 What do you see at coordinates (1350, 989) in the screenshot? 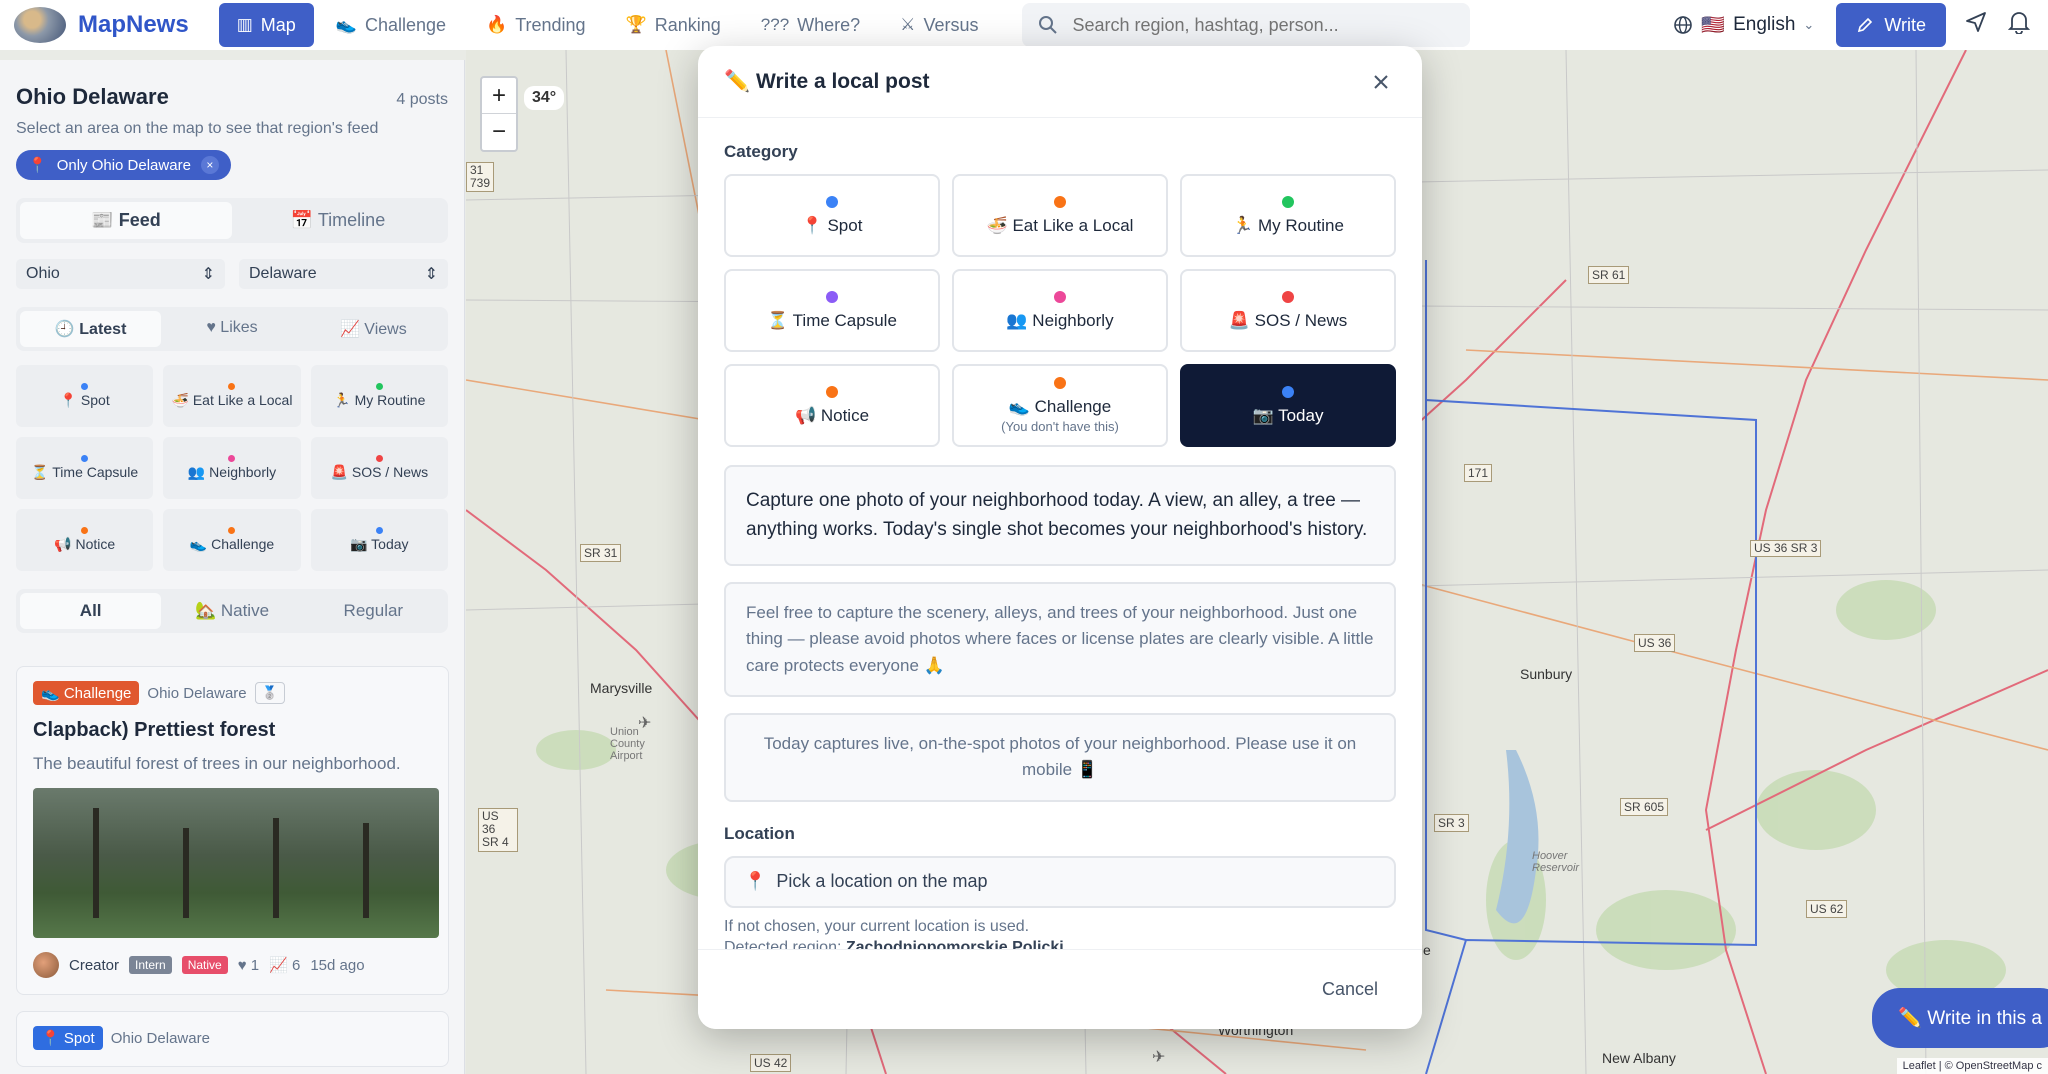
I see `cancel-button: Cancel` at bounding box center [1350, 989].